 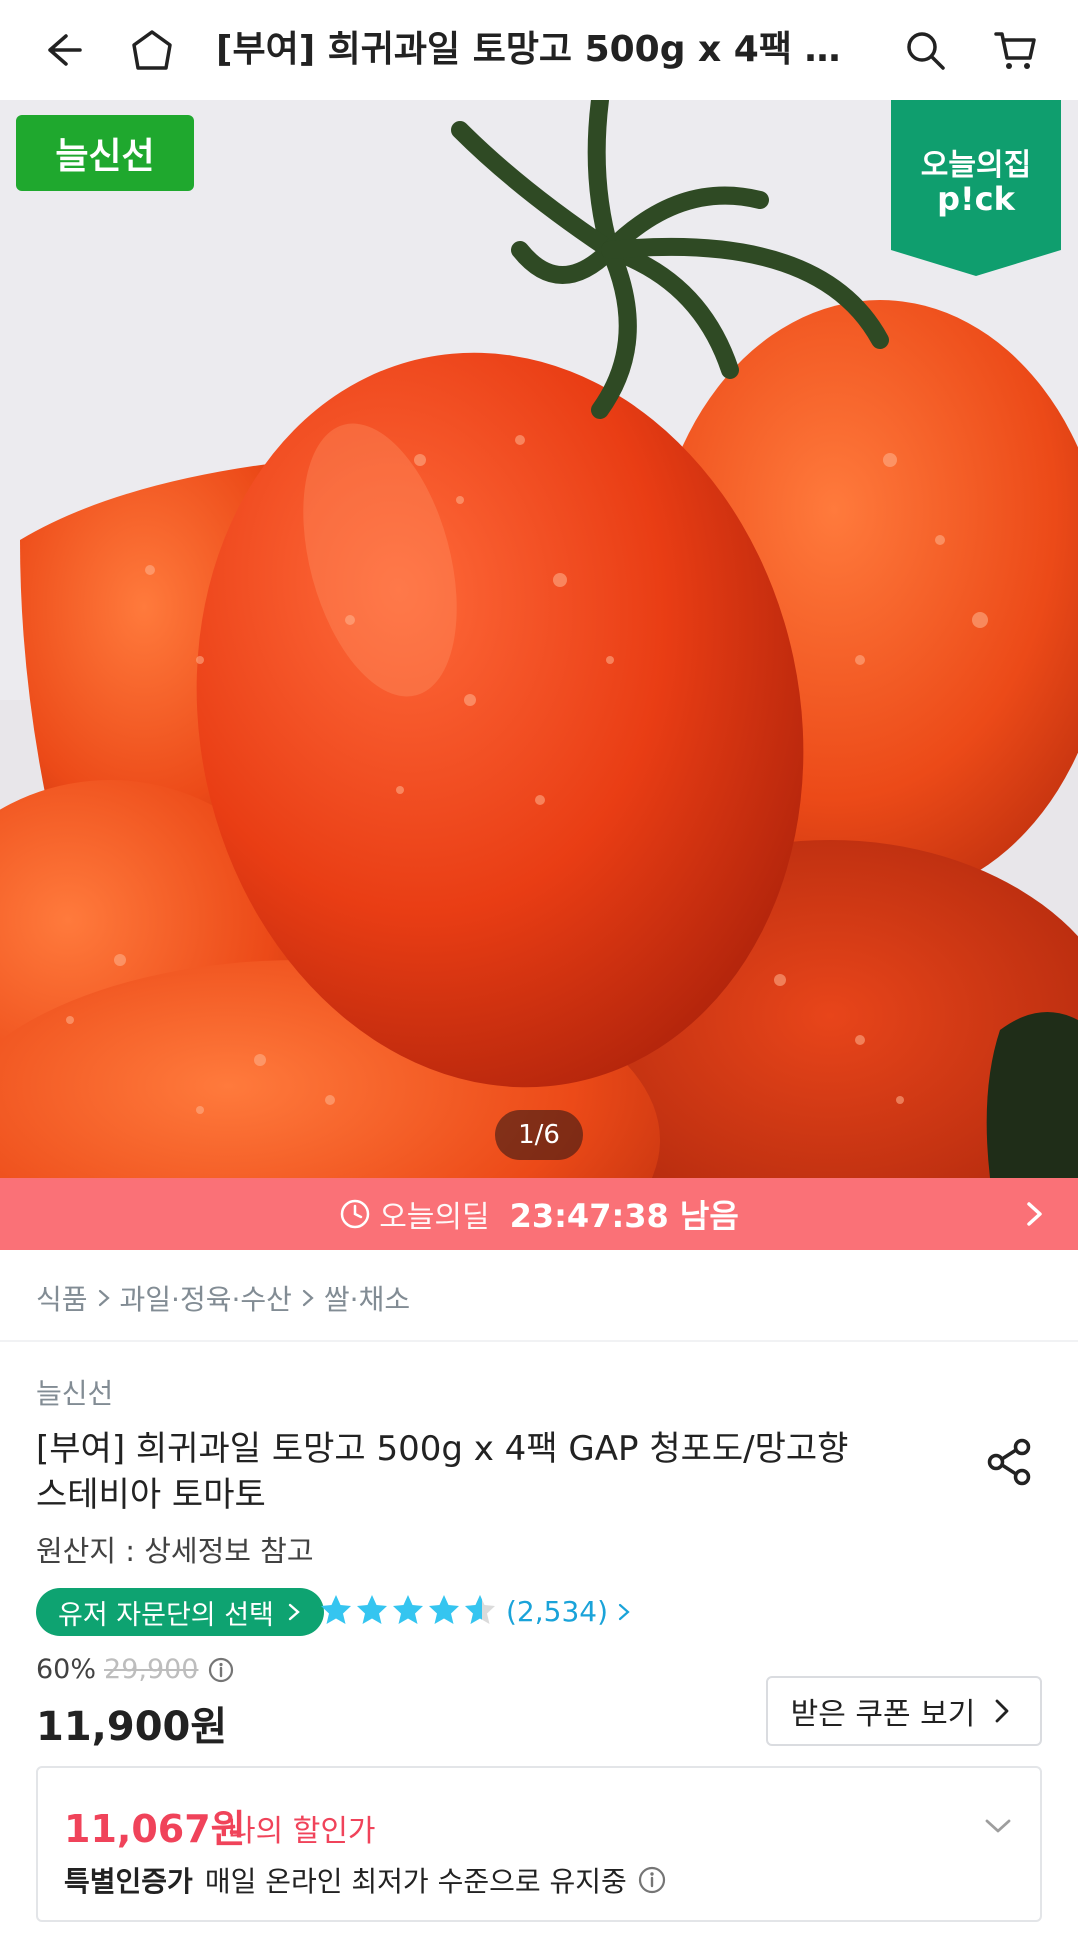 I want to click on sale-price: 11,900원, so click(x=132, y=1727).